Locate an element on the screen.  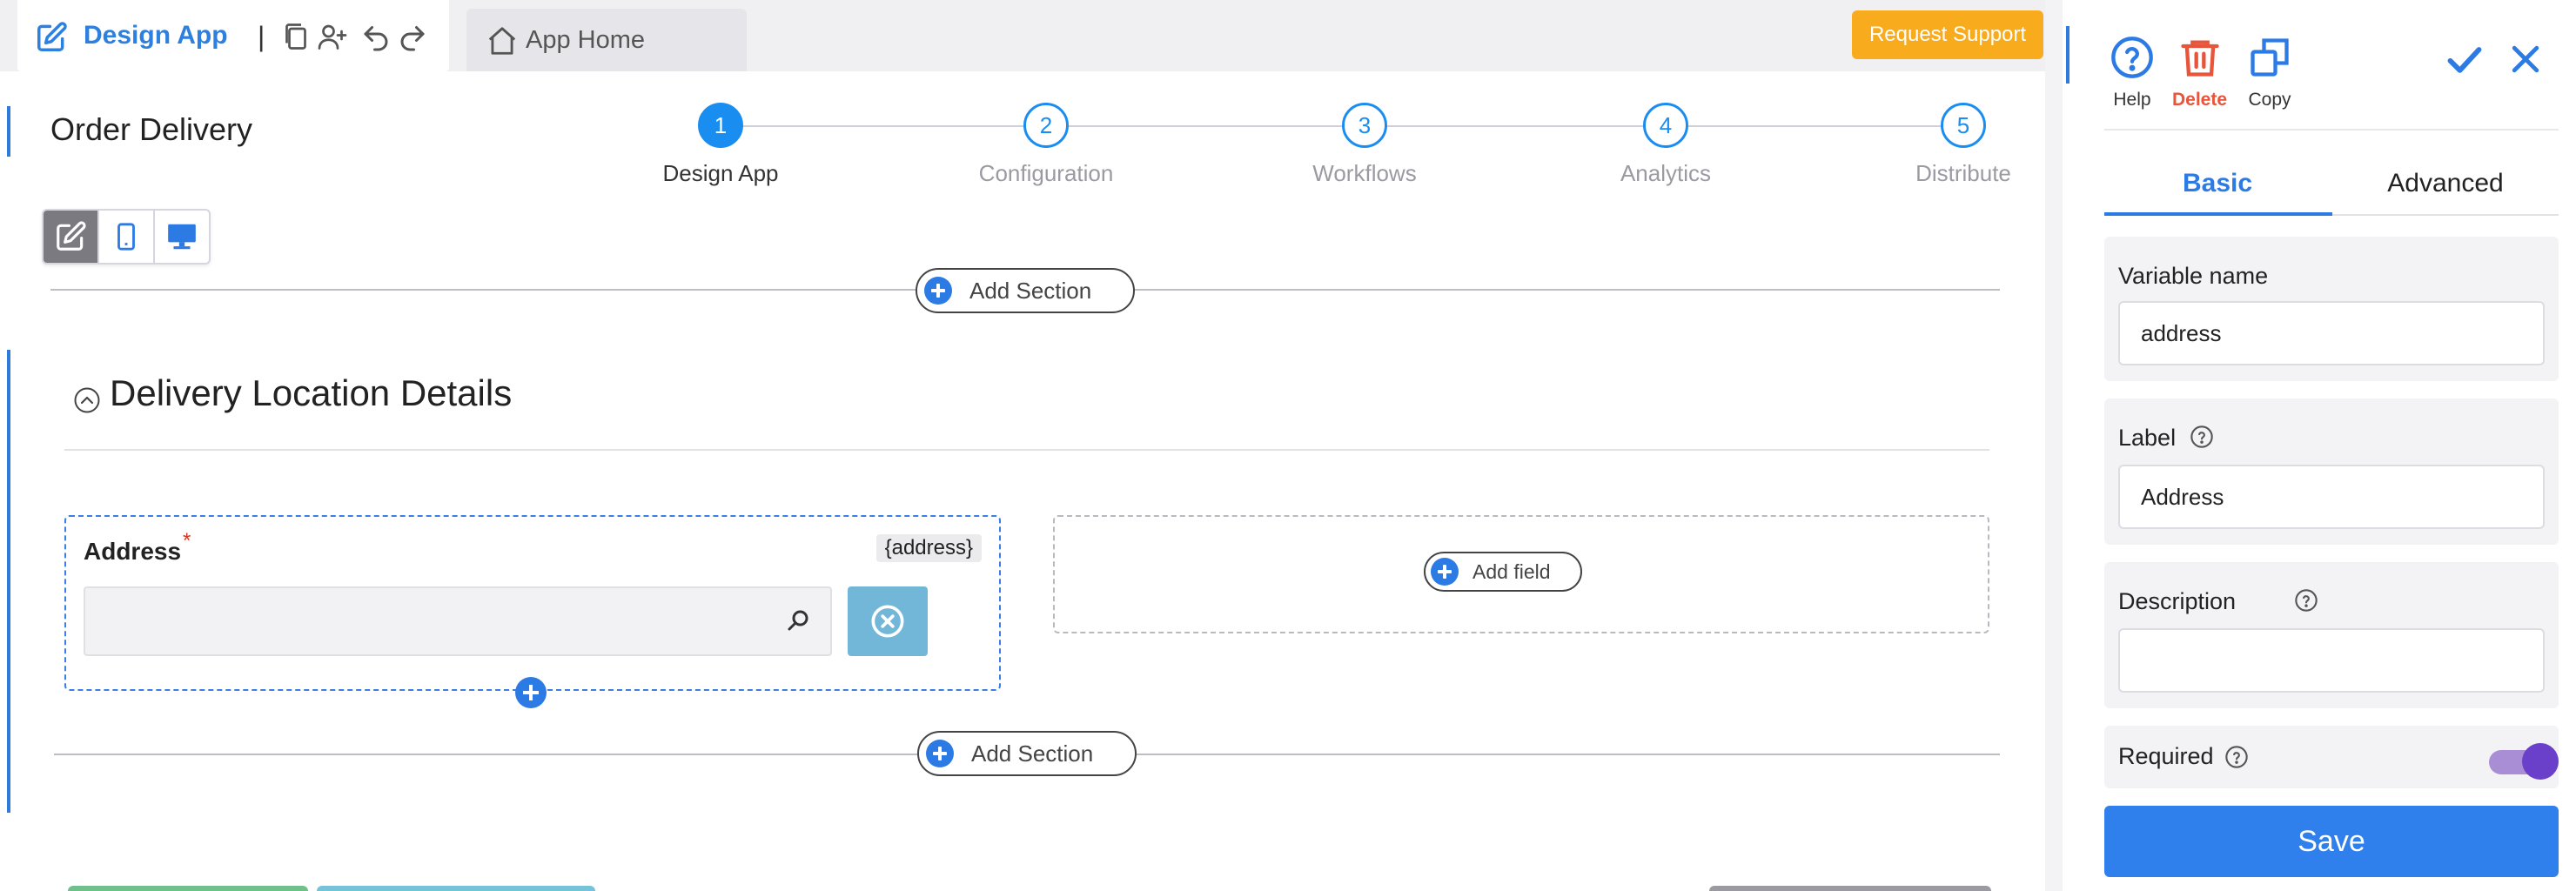
description-input is located at coordinates (2331, 660).